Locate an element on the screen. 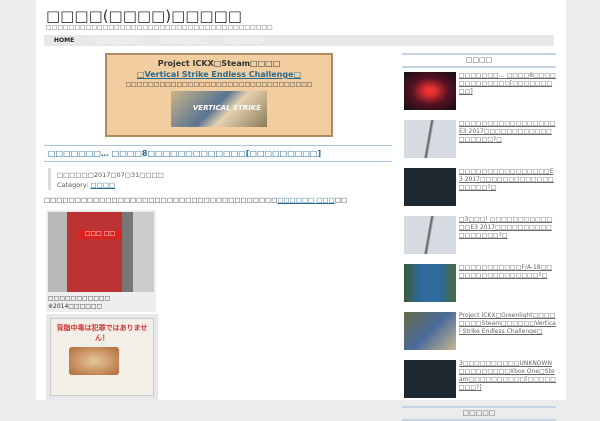 The height and width of the screenshot is (421, 600). nav-home: HOME is located at coordinates (64, 40).